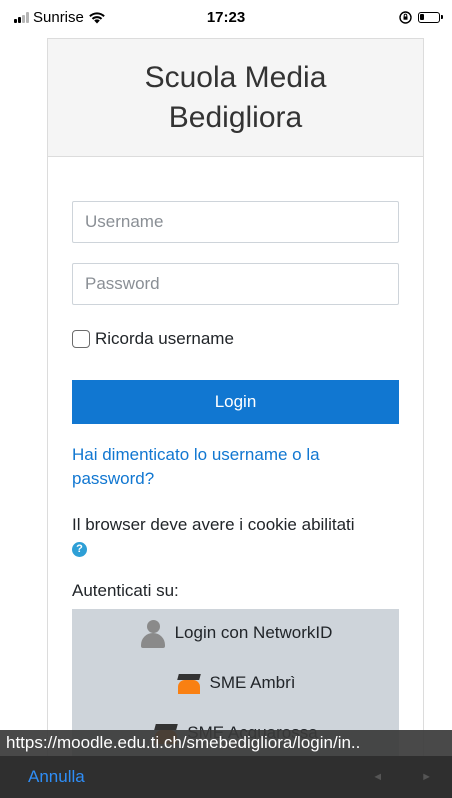 This screenshot has height=798, width=452. What do you see at coordinates (125, 590) in the screenshot?
I see `auth-label: Autenticati su:` at bounding box center [125, 590].